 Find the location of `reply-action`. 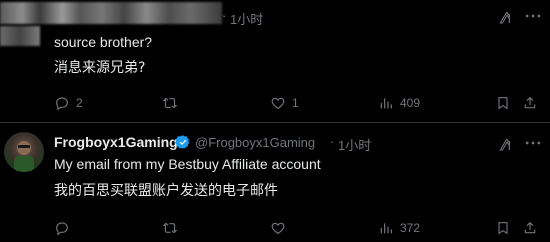

reply-action is located at coordinates (65, 228).